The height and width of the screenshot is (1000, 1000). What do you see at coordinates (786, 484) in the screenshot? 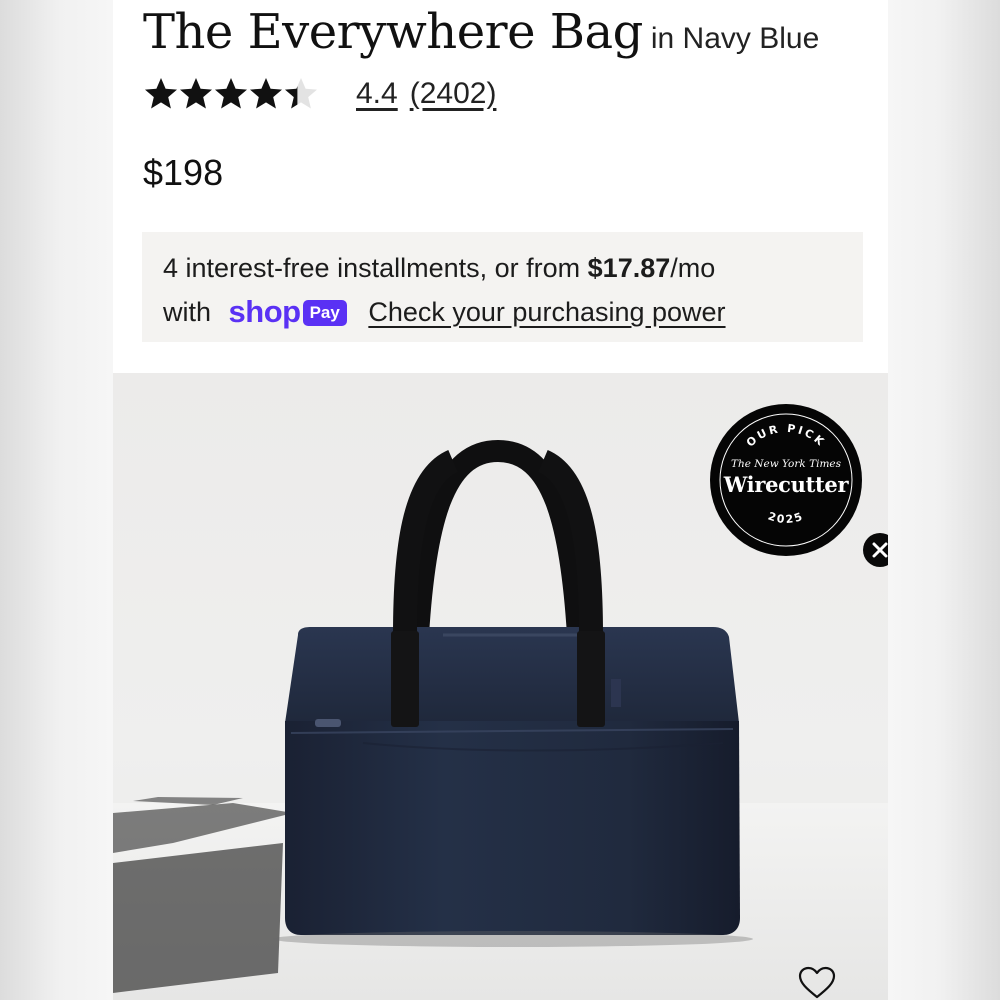
I see `badge-brand: Wirecutter` at bounding box center [786, 484].